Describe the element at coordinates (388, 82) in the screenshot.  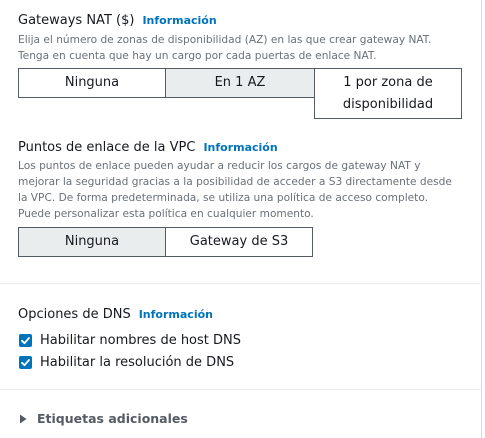
I see `nat-option-per-az-label-line: 1 por zona de` at that location.